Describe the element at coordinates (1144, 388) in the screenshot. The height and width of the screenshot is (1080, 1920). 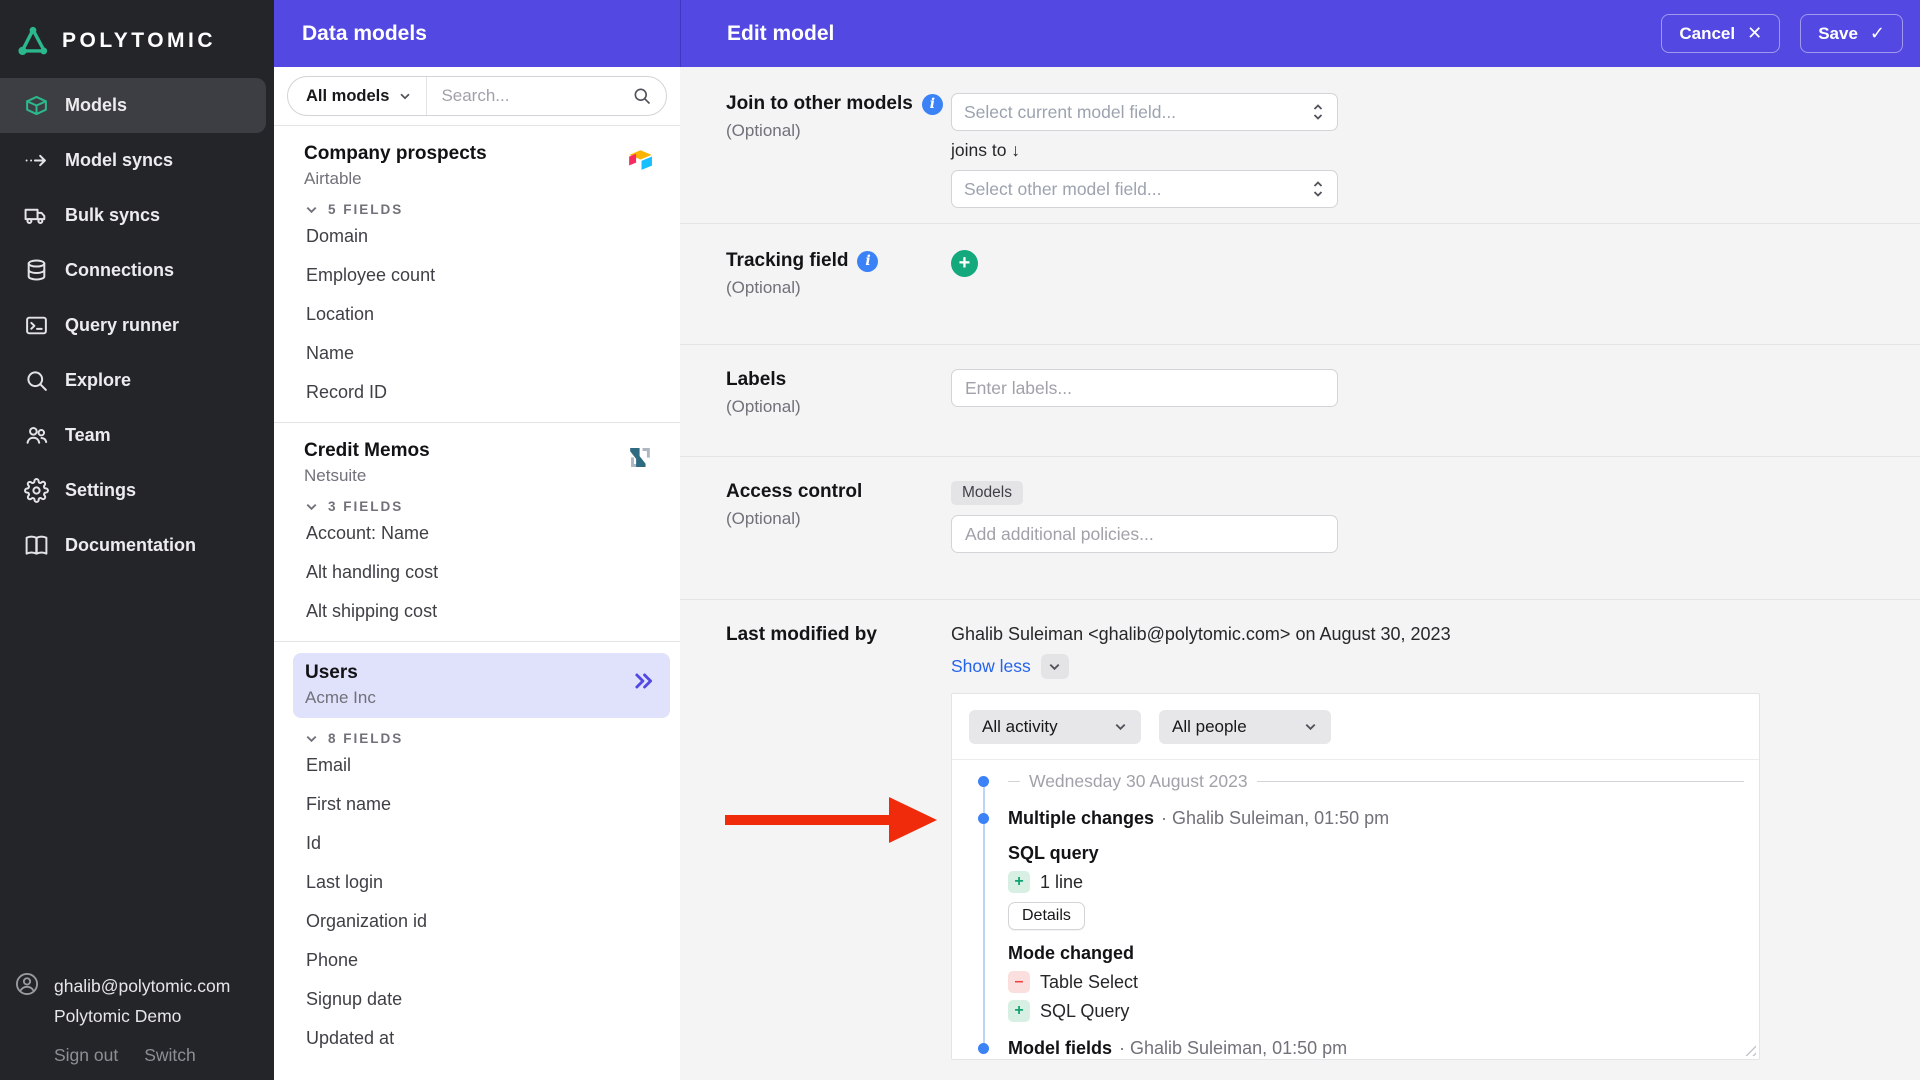
I see `labels-input` at that location.